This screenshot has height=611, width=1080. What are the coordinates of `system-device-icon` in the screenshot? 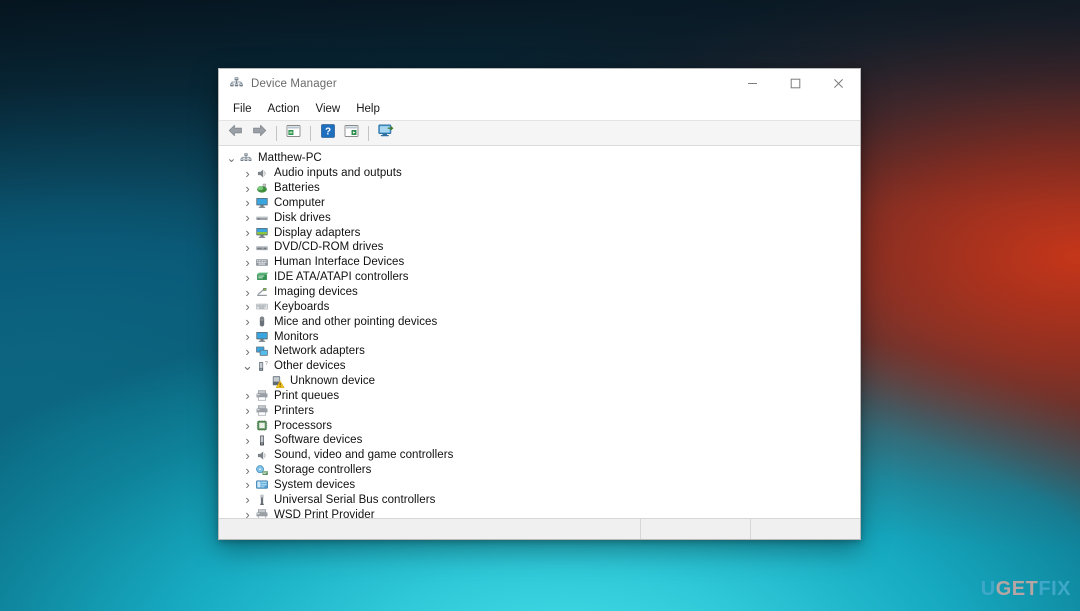 It's located at (262, 485).